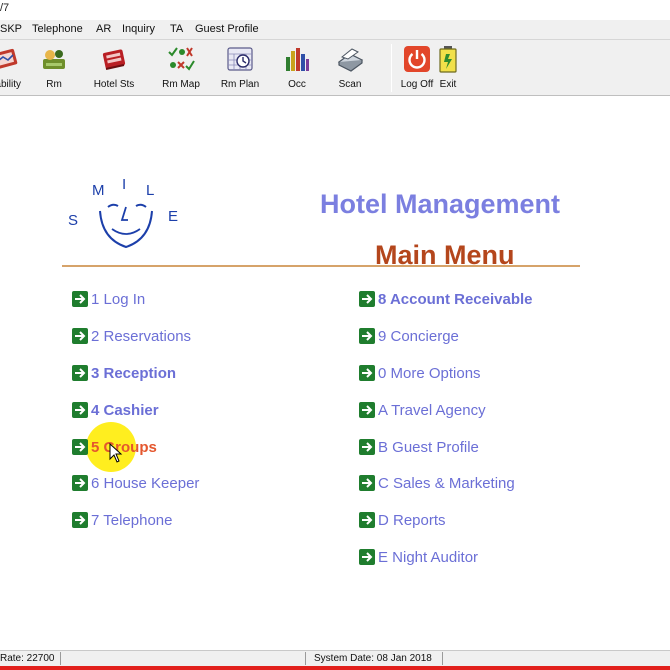  Describe the element at coordinates (412, 520) in the screenshot. I see `menu-item-label: D Reports` at that location.